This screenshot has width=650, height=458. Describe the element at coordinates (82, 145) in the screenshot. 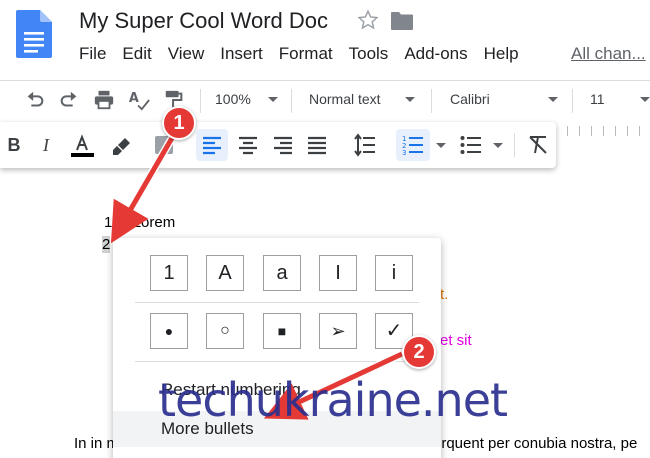

I see `text-color-icon` at that location.